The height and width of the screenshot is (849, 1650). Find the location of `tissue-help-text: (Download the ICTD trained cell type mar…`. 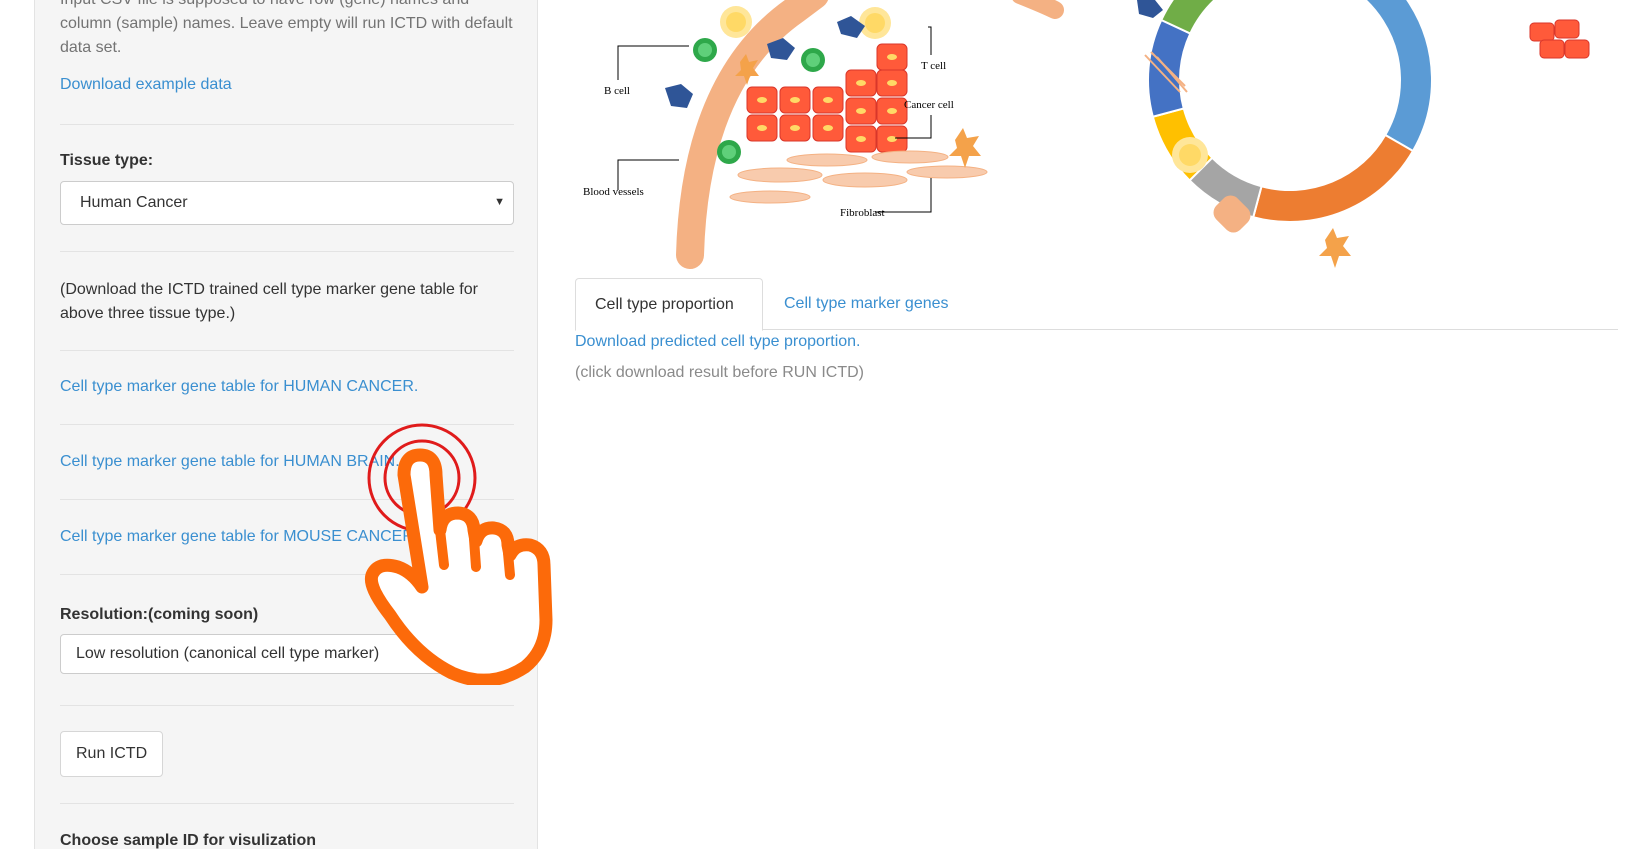

tissue-help-text: (Download the ICTD trained cell type mar… is located at coordinates (269, 301).